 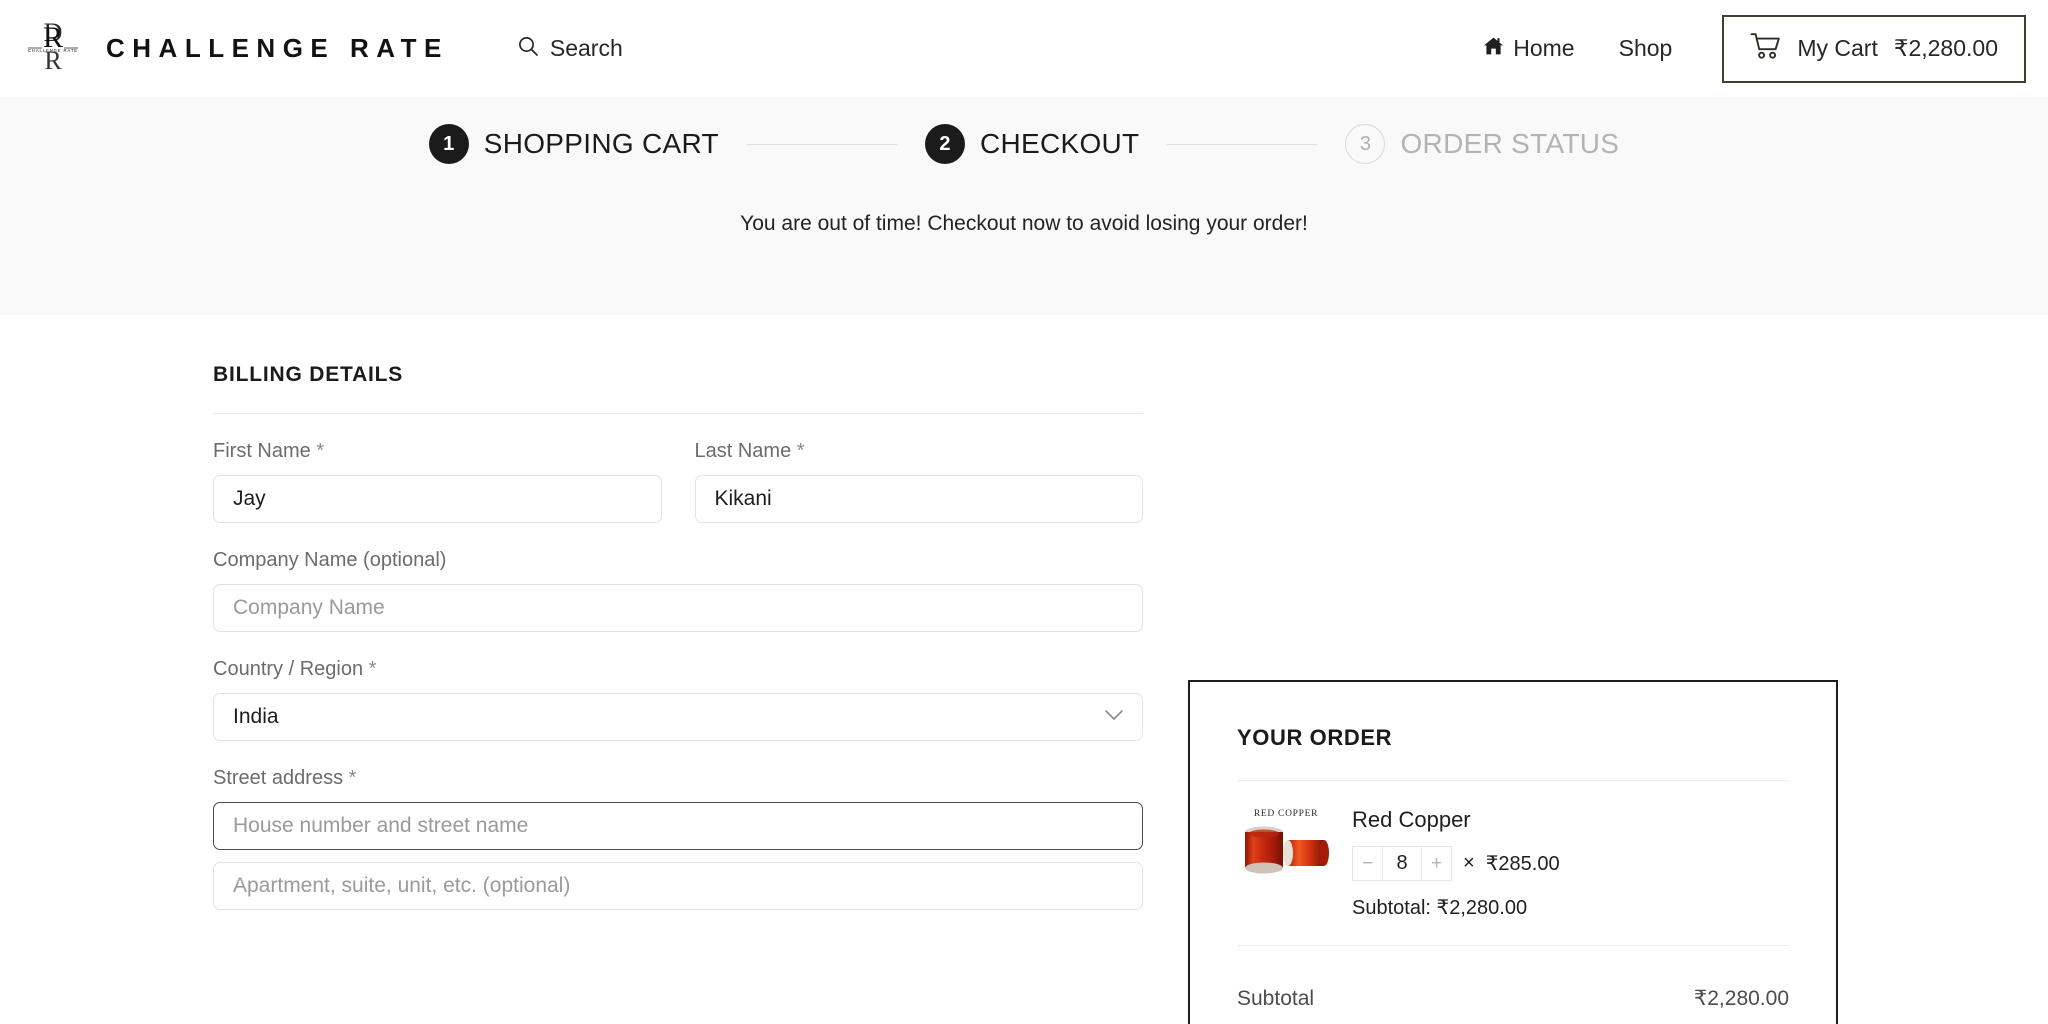 I want to click on first-name-field-group: First Name *, so click(x=437, y=481).